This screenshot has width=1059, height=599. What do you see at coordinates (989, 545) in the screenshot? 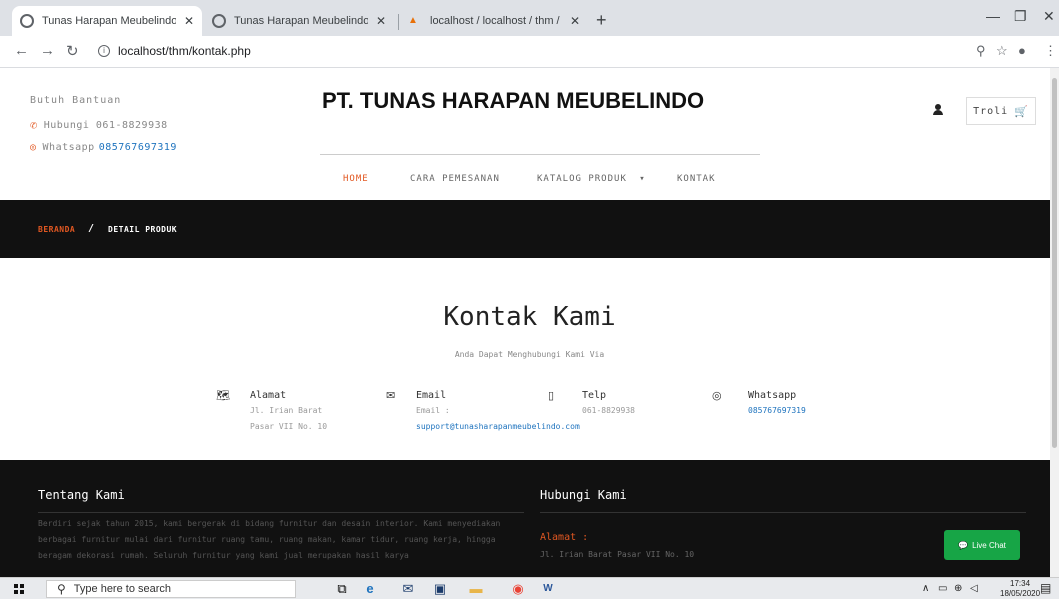
I see `live-chat-label: Live Chat` at bounding box center [989, 545].